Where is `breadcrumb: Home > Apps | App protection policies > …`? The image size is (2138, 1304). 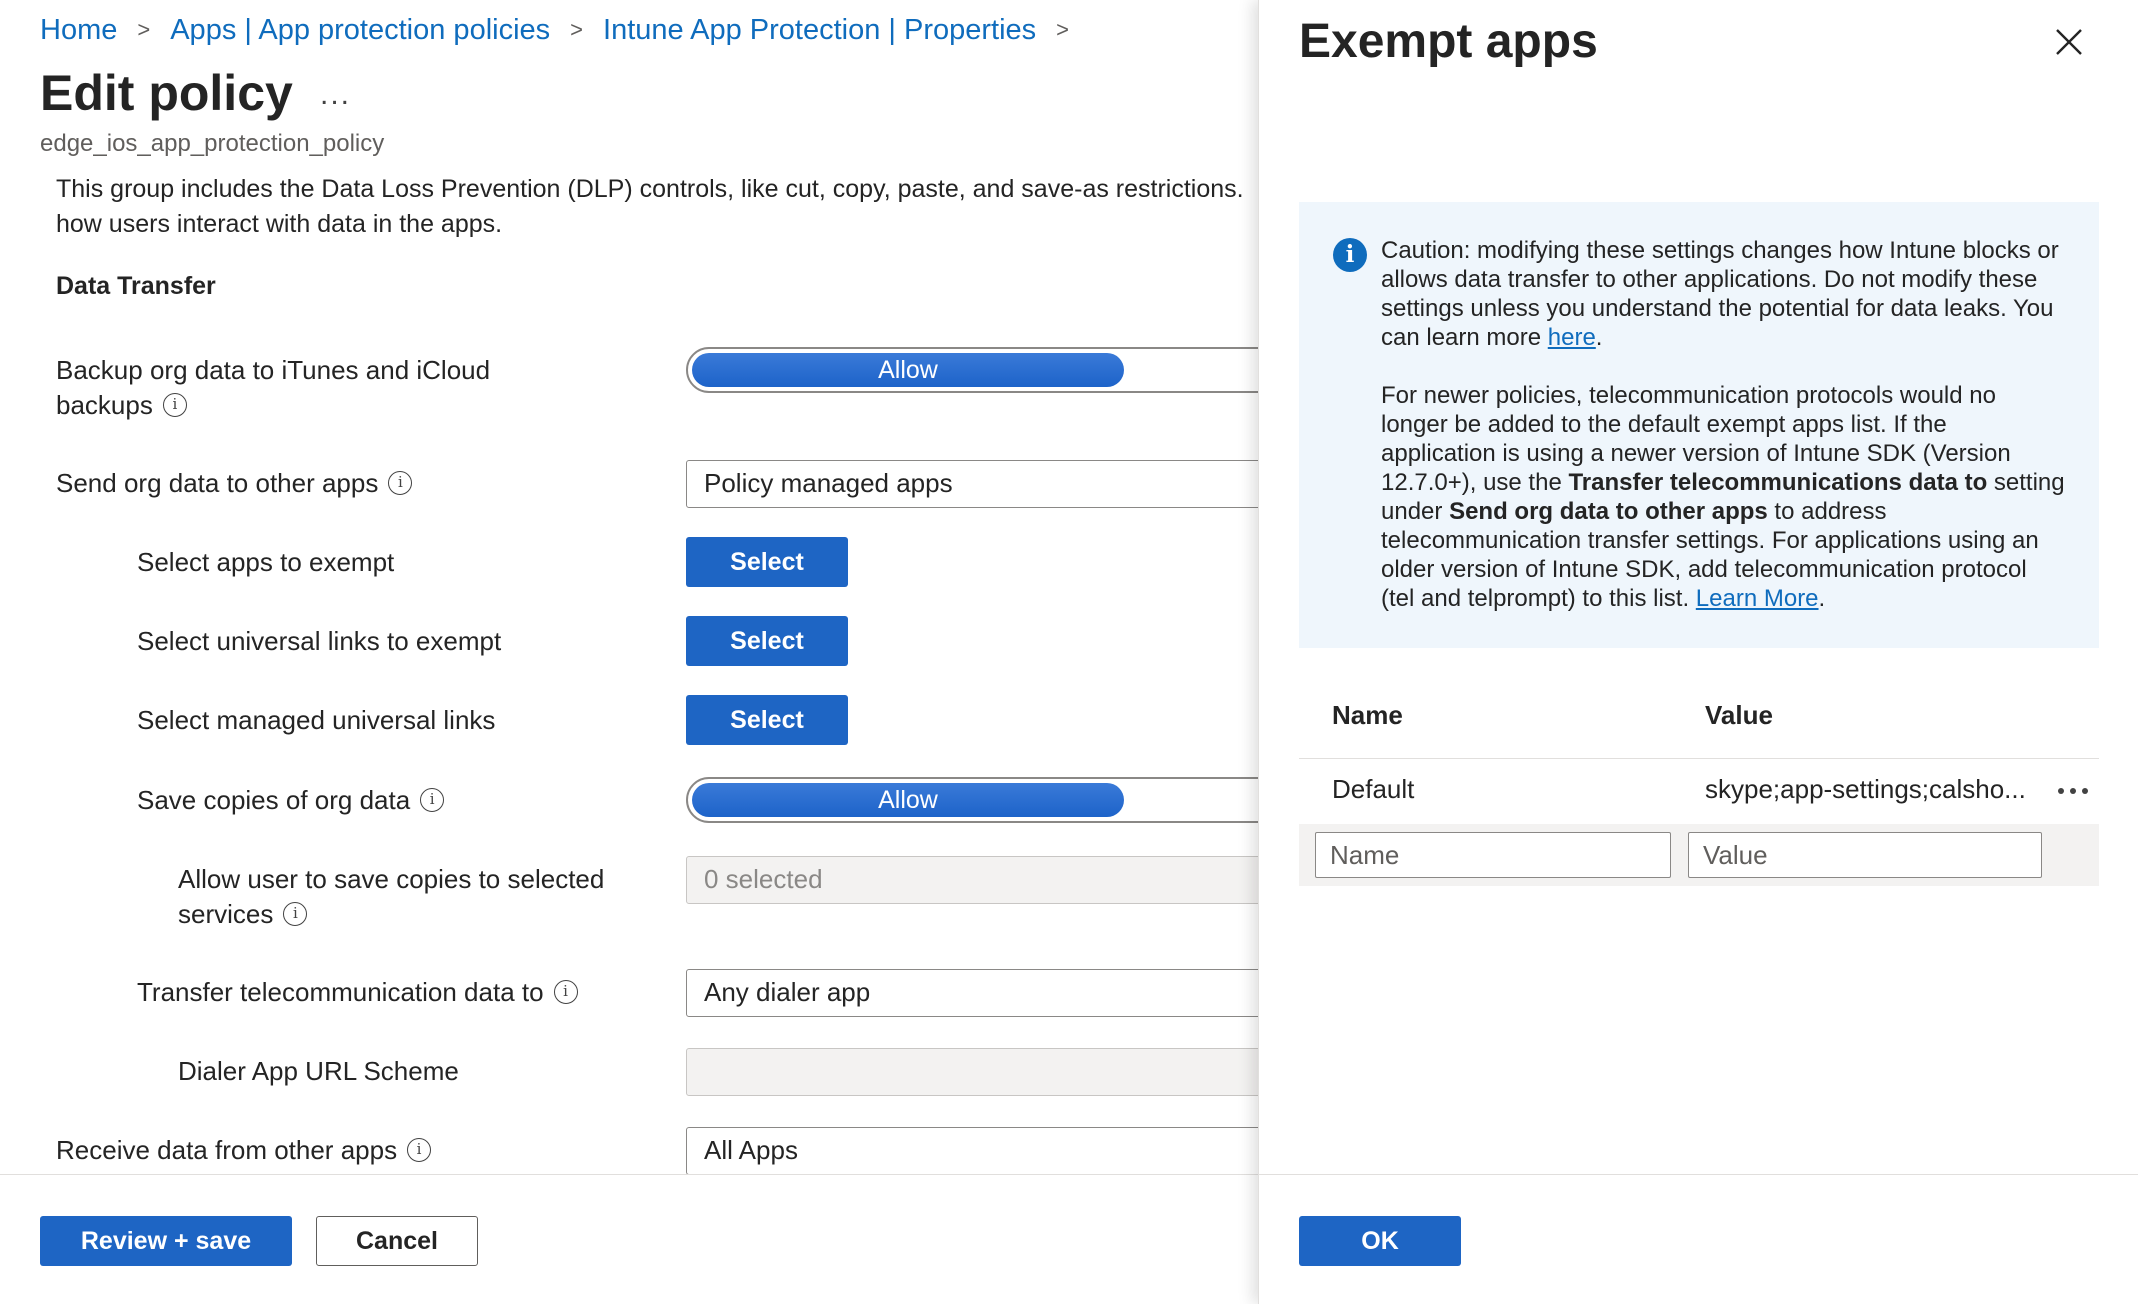
breadcrumb: Home > Apps | App protection policies > … is located at coordinates (564, 30).